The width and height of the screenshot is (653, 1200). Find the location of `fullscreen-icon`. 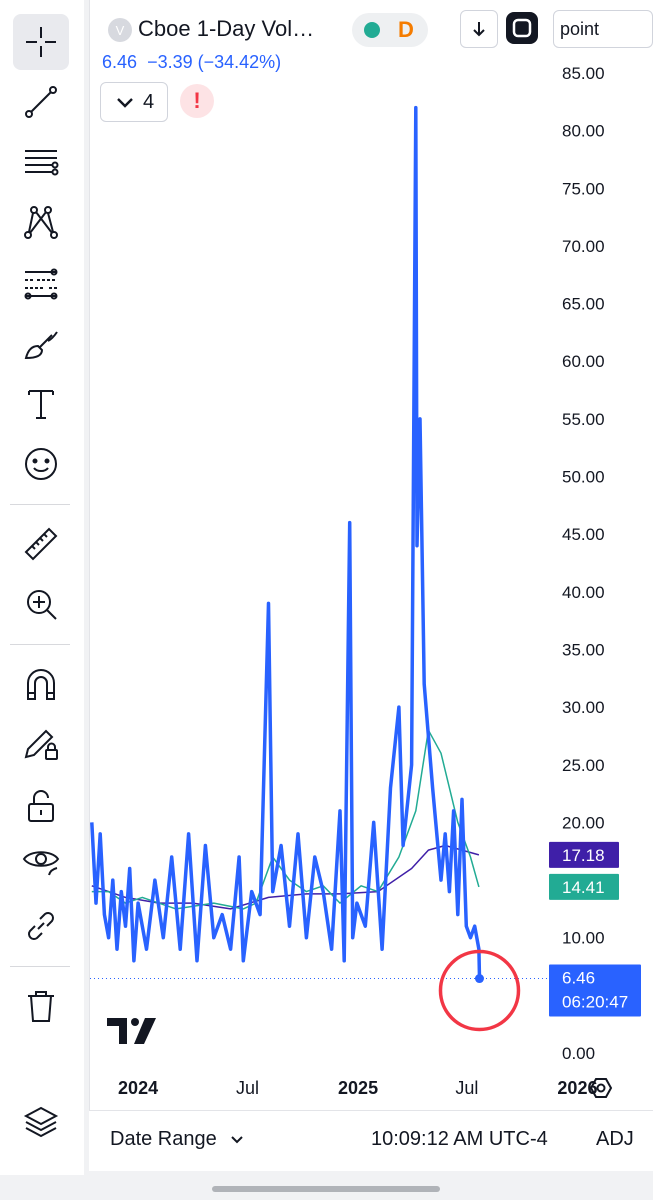

fullscreen-icon is located at coordinates (522, 28).